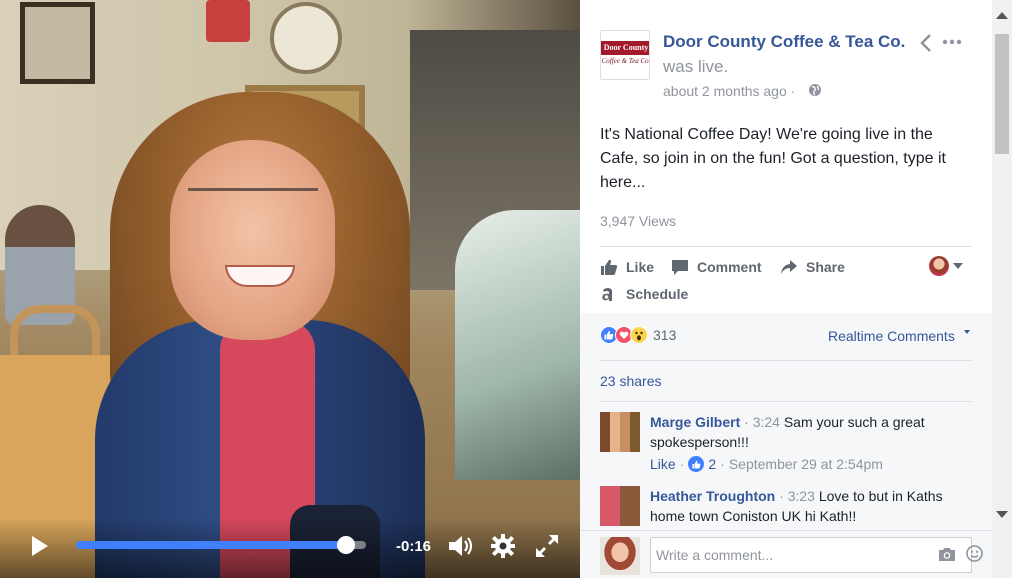 The height and width of the screenshot is (578, 1012). Describe the element at coordinates (789, 267) in the screenshot. I see `share-icon` at that location.